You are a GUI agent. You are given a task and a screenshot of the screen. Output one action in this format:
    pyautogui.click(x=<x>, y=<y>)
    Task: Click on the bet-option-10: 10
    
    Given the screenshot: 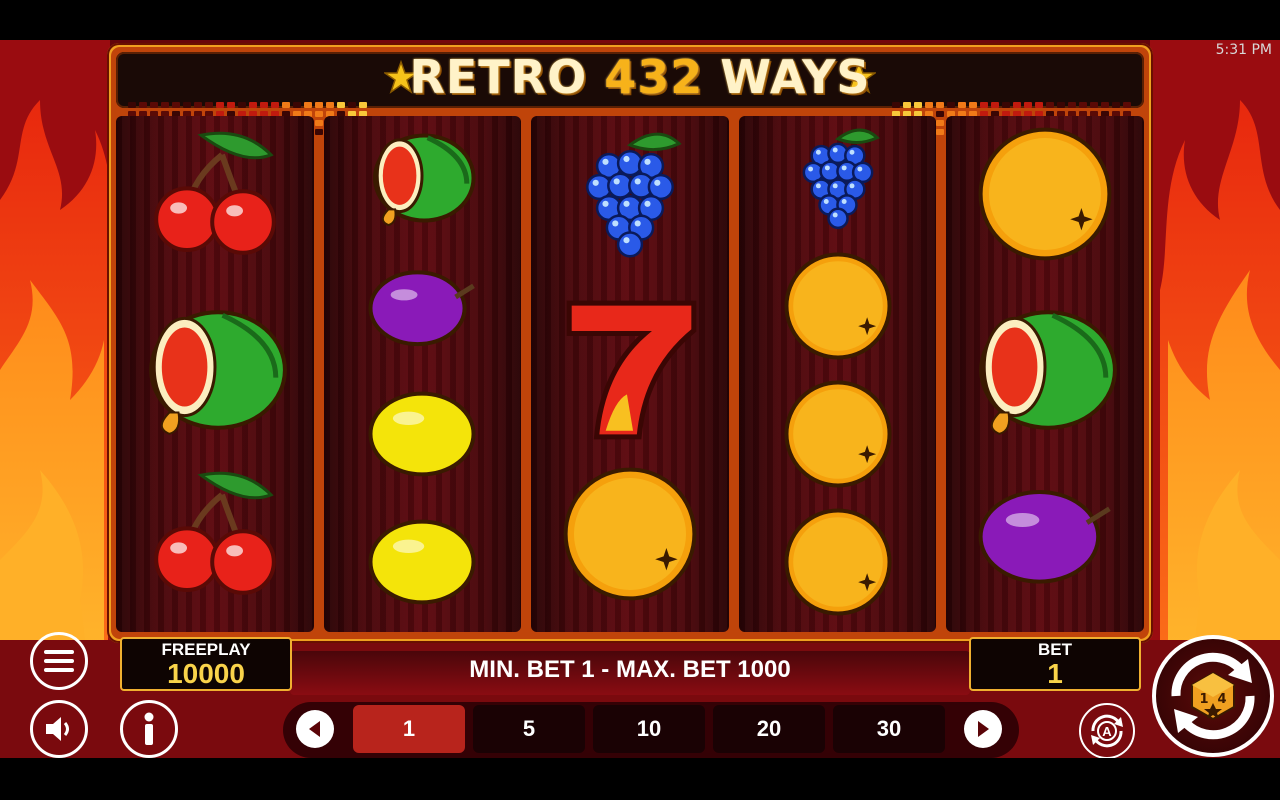 What is the action you would take?
    pyautogui.click(x=649, y=729)
    